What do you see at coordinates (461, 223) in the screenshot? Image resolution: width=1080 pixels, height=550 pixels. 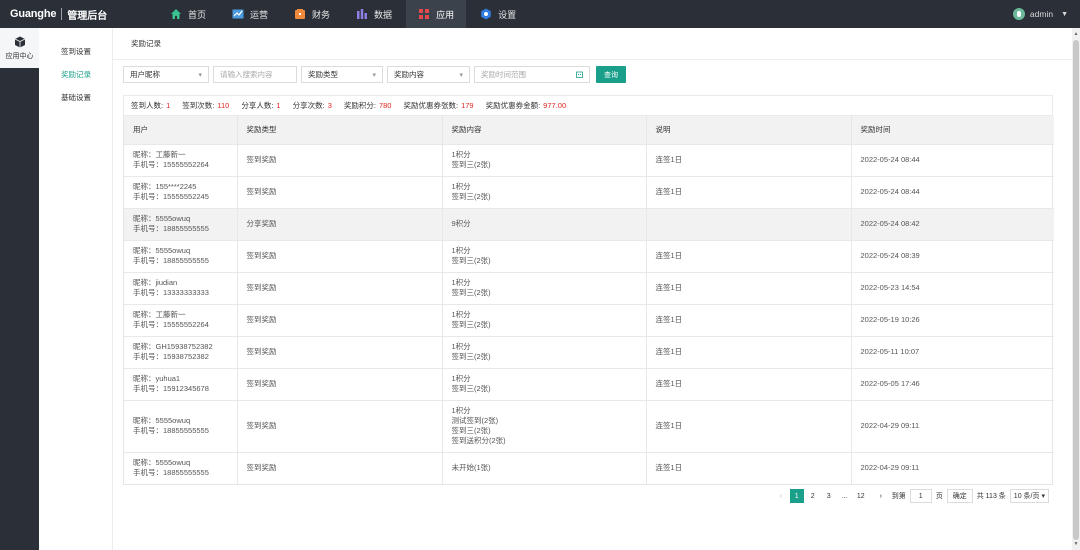 I see `reward-content-line: 9积分` at bounding box center [461, 223].